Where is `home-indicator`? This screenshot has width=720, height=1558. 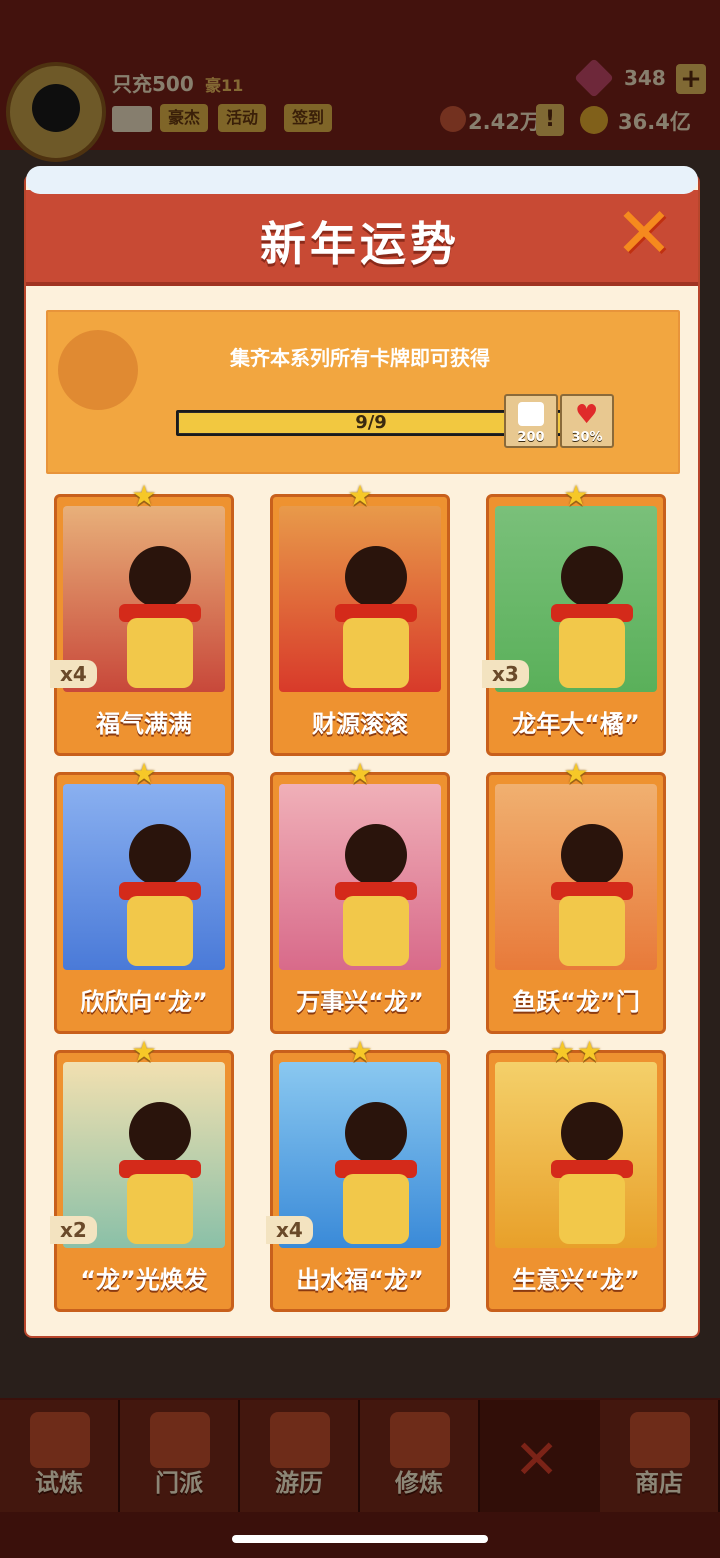
home-indicator is located at coordinates (360, 1539).